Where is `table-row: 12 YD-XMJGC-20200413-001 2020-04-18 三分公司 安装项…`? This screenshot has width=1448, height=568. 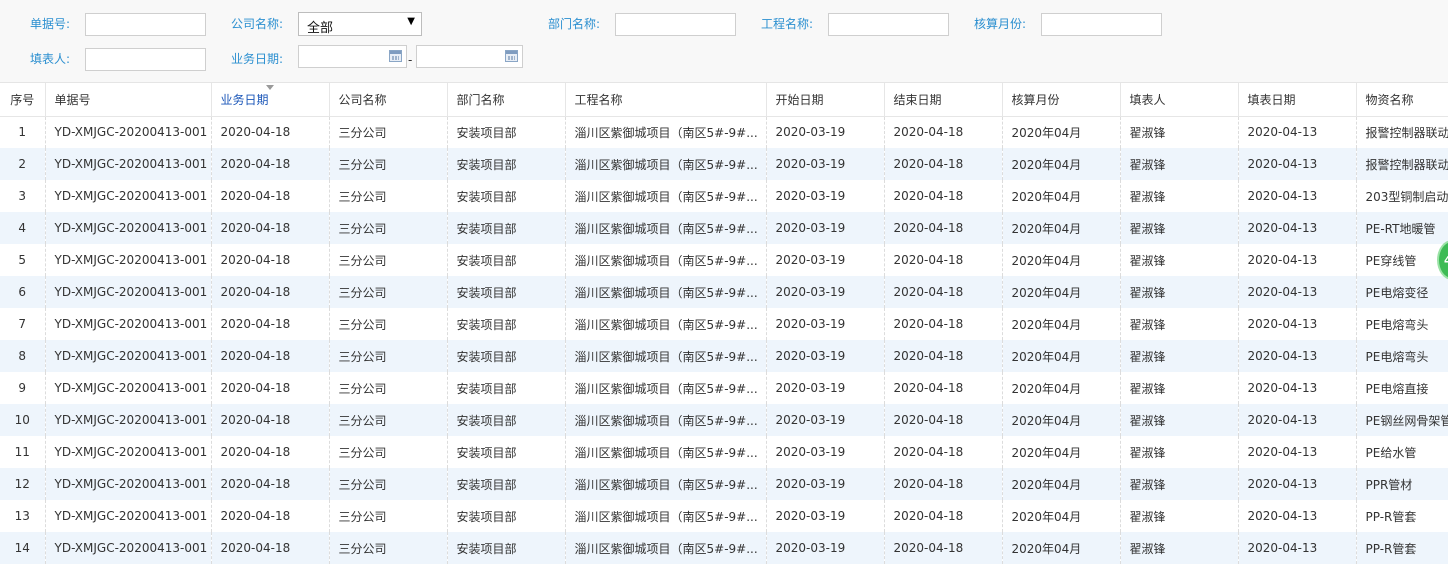 table-row: 12 YD-XMJGC-20200413-001 2020-04-18 三分公司 安装项… is located at coordinates (724, 484).